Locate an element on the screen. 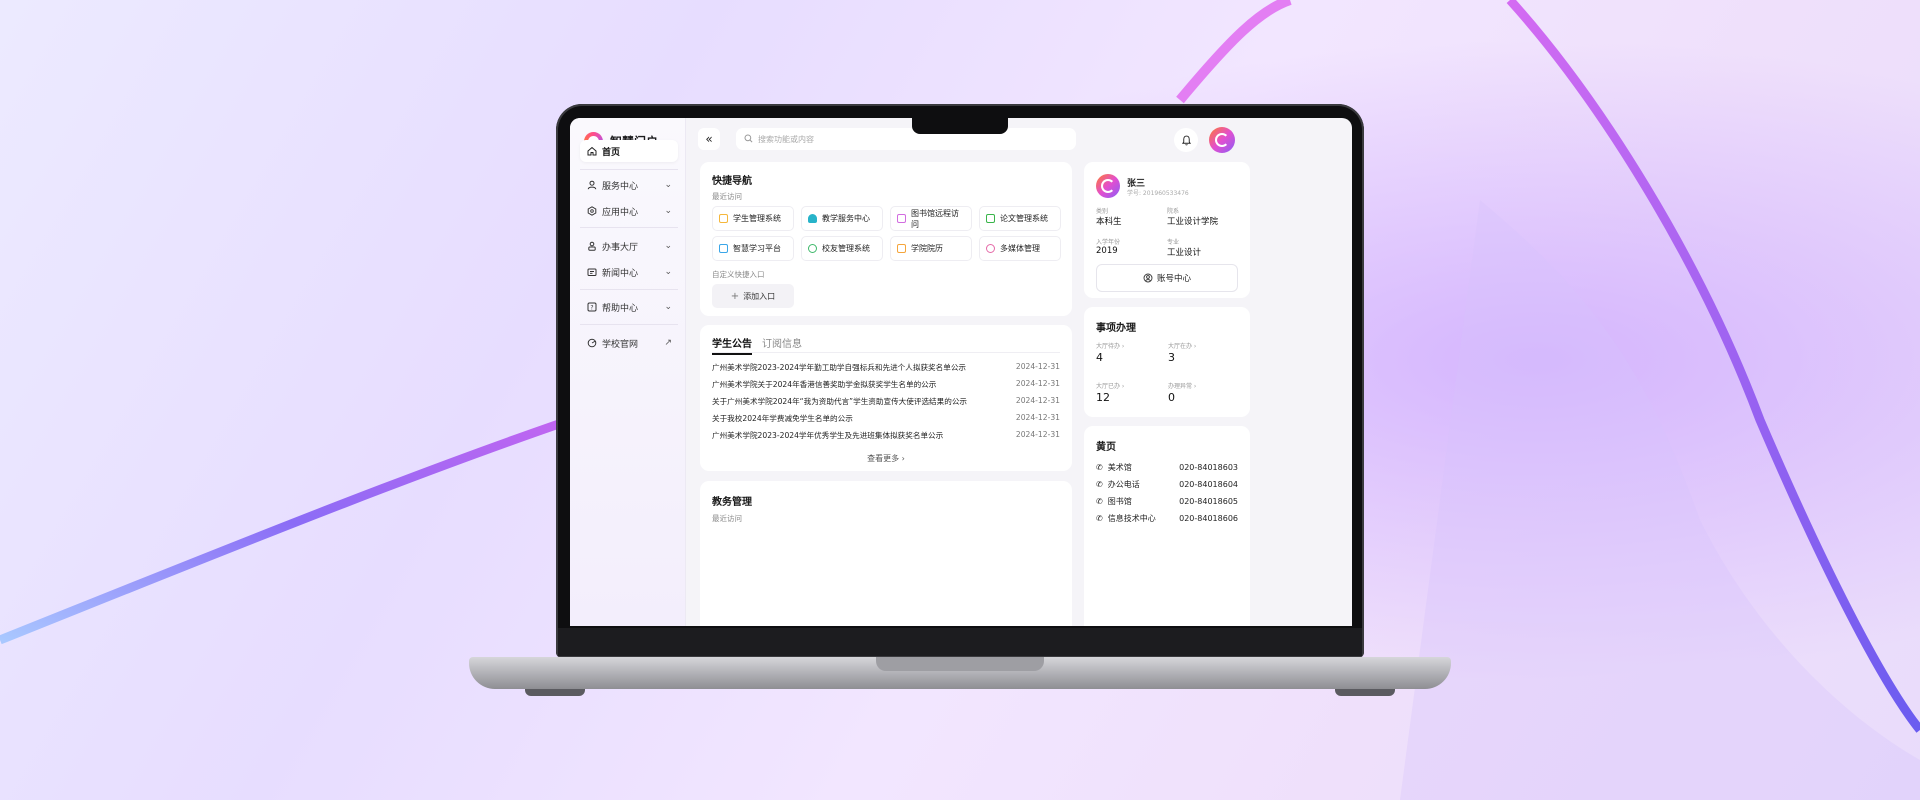  help-icon: ? is located at coordinates (591, 307).